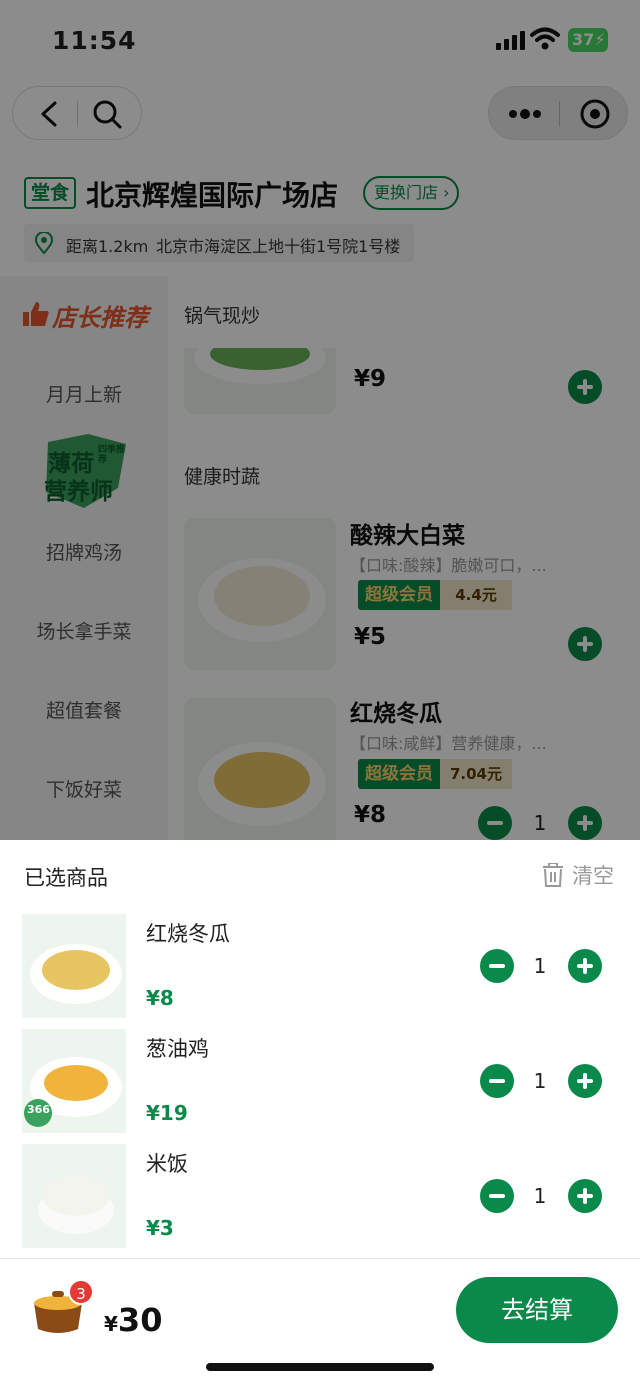 This screenshot has height=1385, width=640. Describe the element at coordinates (320, 966) in the screenshot. I see `cart-item: 红烧冬瓜 ¥8 1` at that location.